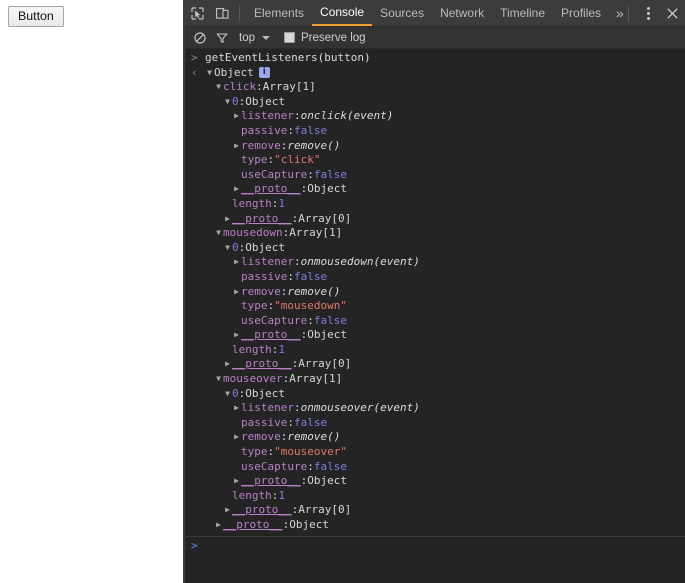 This screenshot has width=685, height=583. What do you see at coordinates (36, 16) in the screenshot?
I see `page-button: Button` at bounding box center [36, 16].